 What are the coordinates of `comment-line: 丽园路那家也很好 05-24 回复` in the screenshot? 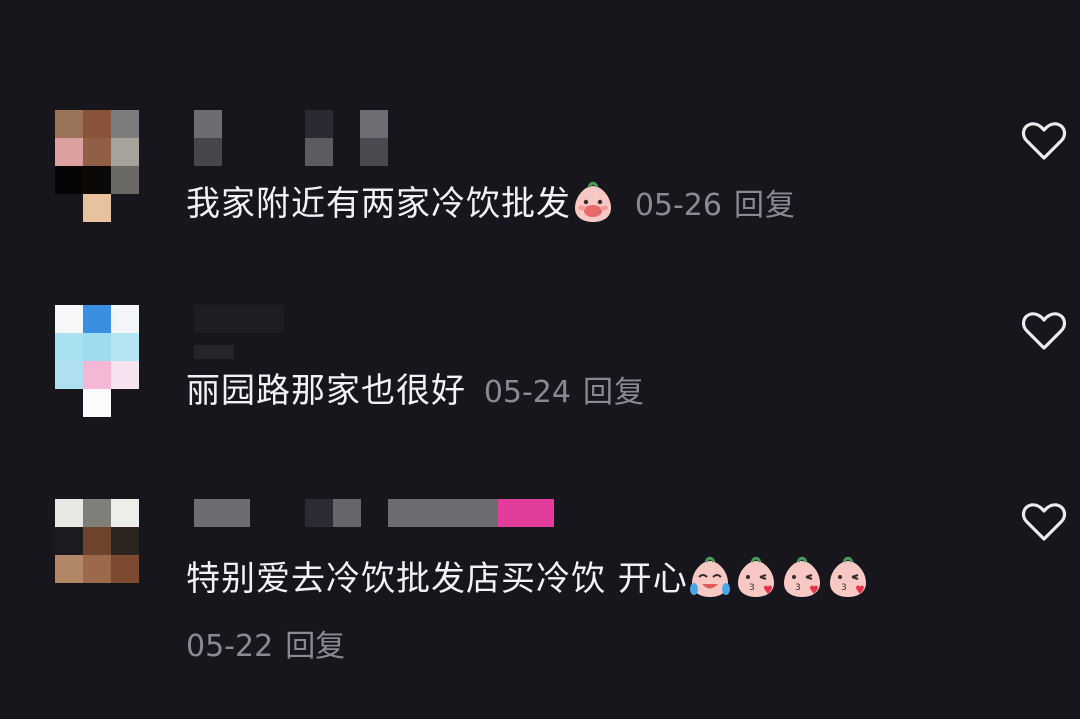 It's located at (415, 392).